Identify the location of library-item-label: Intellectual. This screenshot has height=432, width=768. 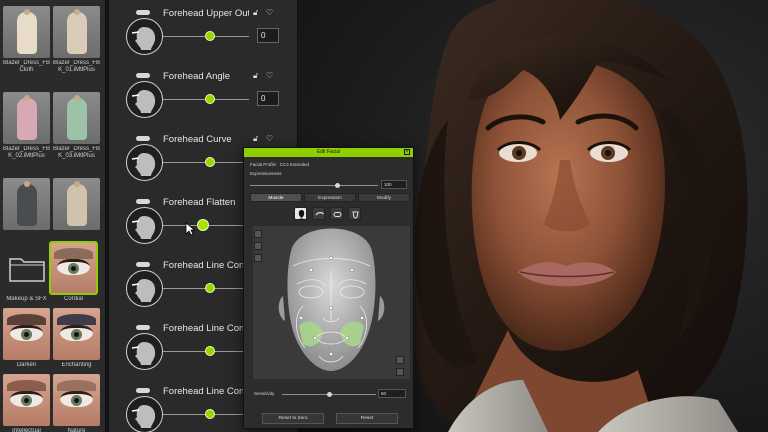
(26, 430).